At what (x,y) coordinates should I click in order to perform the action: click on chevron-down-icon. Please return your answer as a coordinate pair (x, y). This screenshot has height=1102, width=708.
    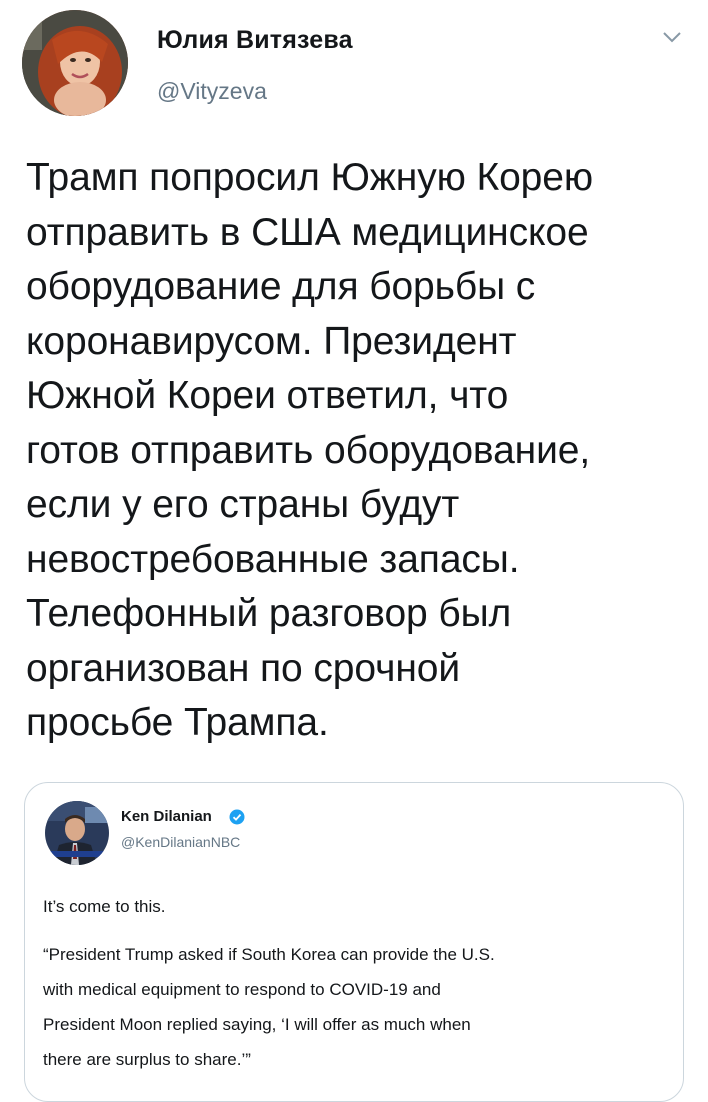
    Looking at the image, I should click on (672, 37).